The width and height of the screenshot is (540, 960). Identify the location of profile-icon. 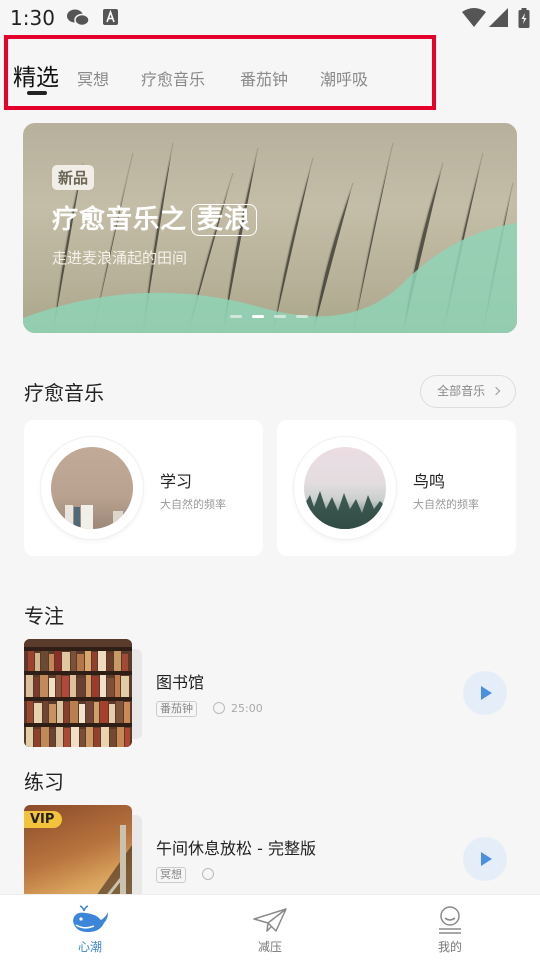
(450, 920).